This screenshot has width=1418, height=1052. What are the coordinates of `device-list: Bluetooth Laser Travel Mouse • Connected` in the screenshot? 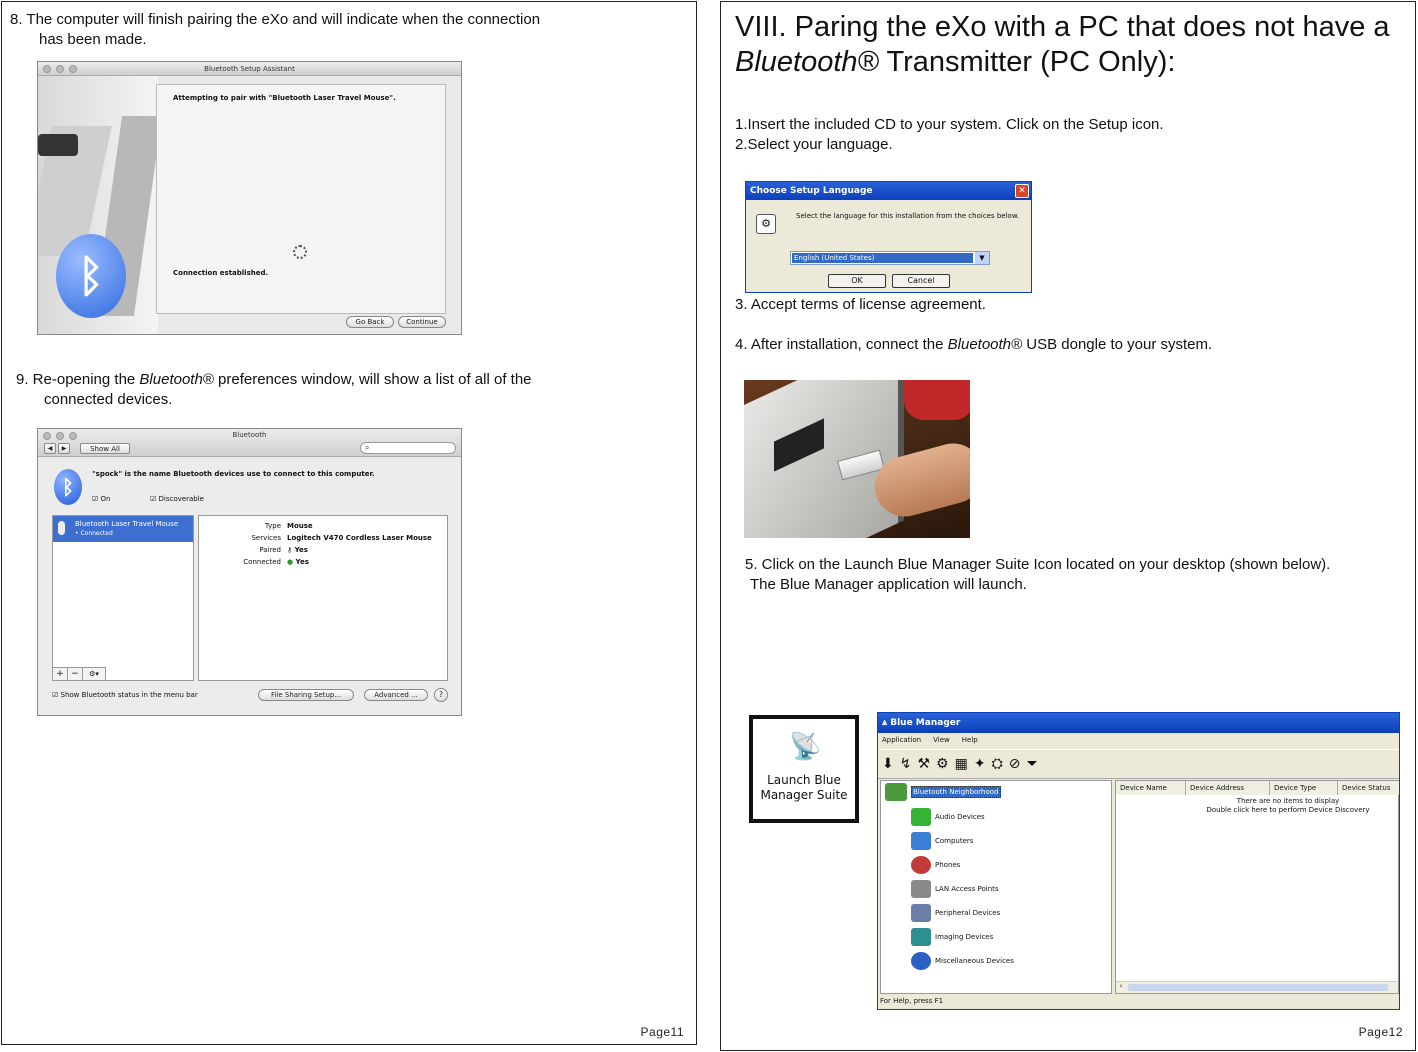 It's located at (123, 598).